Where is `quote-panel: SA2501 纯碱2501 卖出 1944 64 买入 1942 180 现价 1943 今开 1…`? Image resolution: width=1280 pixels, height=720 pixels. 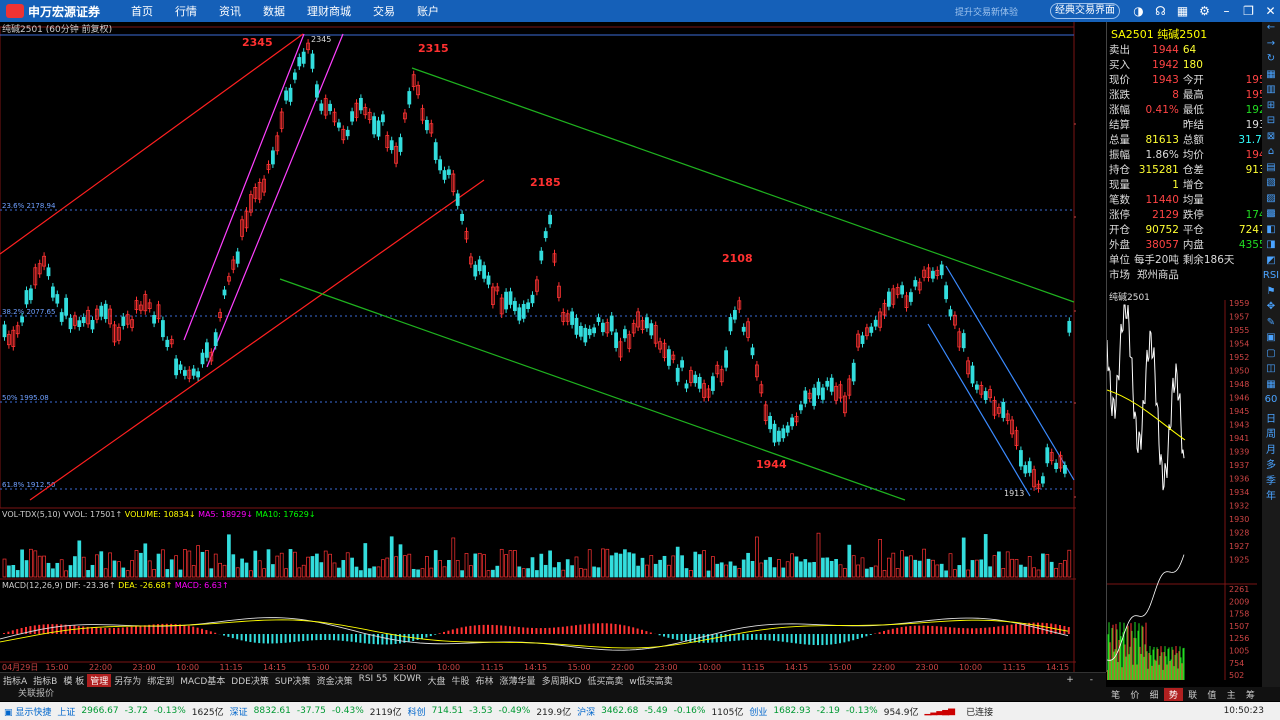
quote-panel: SA2501 纯碱2501 卖出 1944 64 买入 1942 180 现价 1943 今开 1… is located at coordinates (1189, 351).